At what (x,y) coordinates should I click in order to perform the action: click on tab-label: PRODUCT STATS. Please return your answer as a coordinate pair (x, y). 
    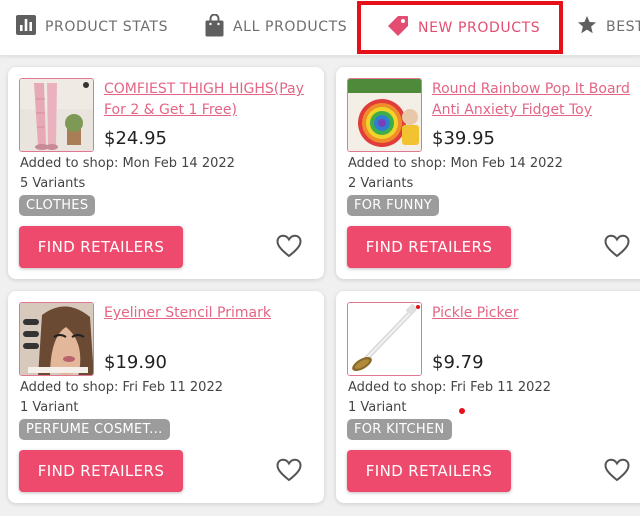
    Looking at the image, I should click on (107, 27).